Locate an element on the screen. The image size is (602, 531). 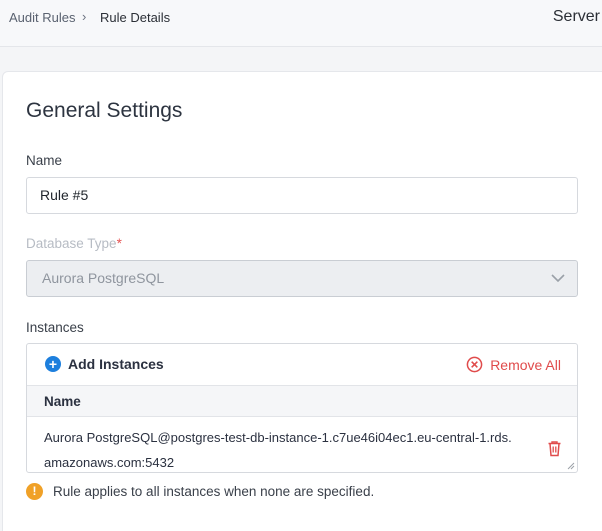
database-type-label: Database Type* is located at coordinates (74, 243).